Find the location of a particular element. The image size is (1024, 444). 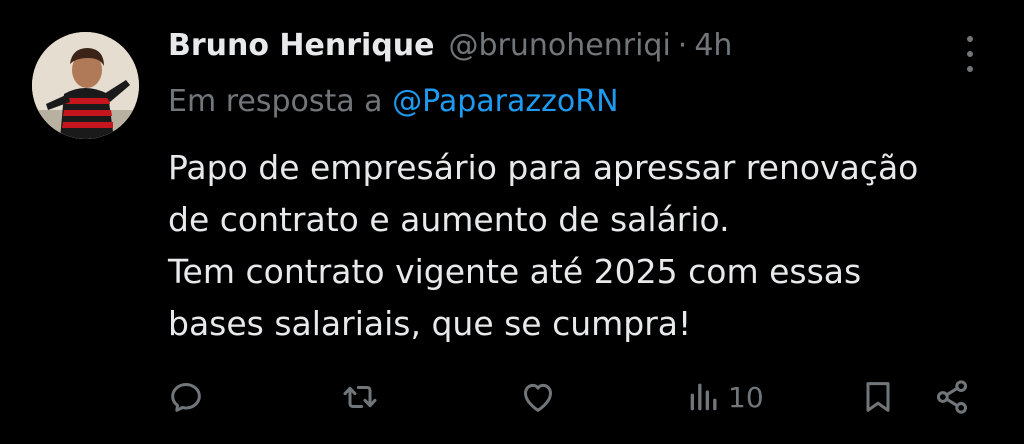

heart-icon is located at coordinates (538, 397).